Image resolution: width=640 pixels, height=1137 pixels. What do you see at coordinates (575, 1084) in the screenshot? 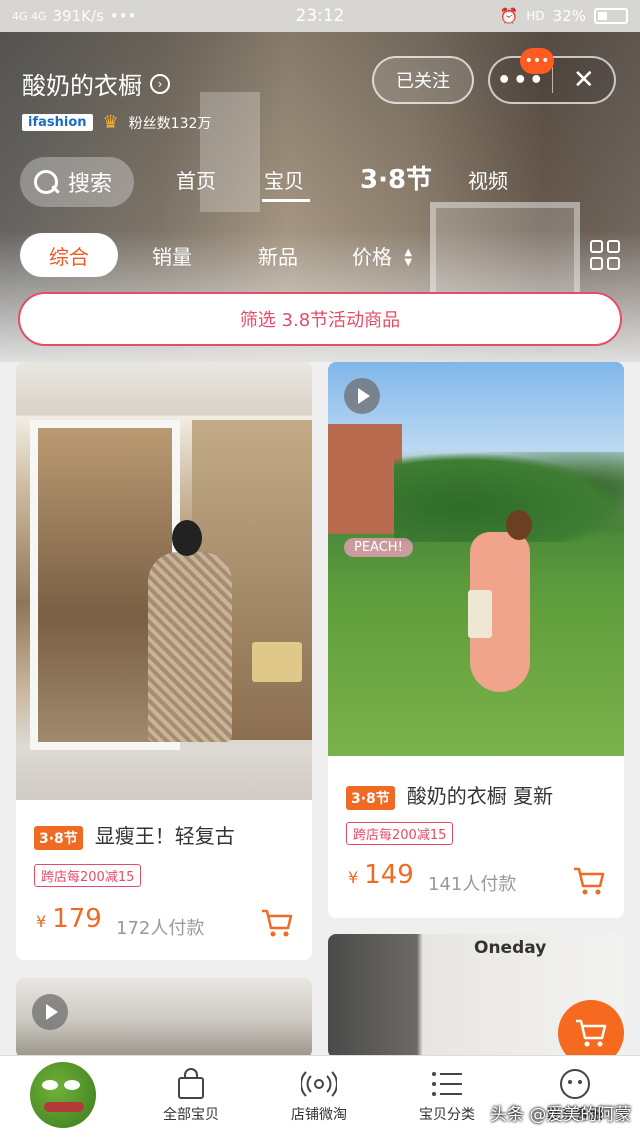
I see `chat-icon` at bounding box center [575, 1084].